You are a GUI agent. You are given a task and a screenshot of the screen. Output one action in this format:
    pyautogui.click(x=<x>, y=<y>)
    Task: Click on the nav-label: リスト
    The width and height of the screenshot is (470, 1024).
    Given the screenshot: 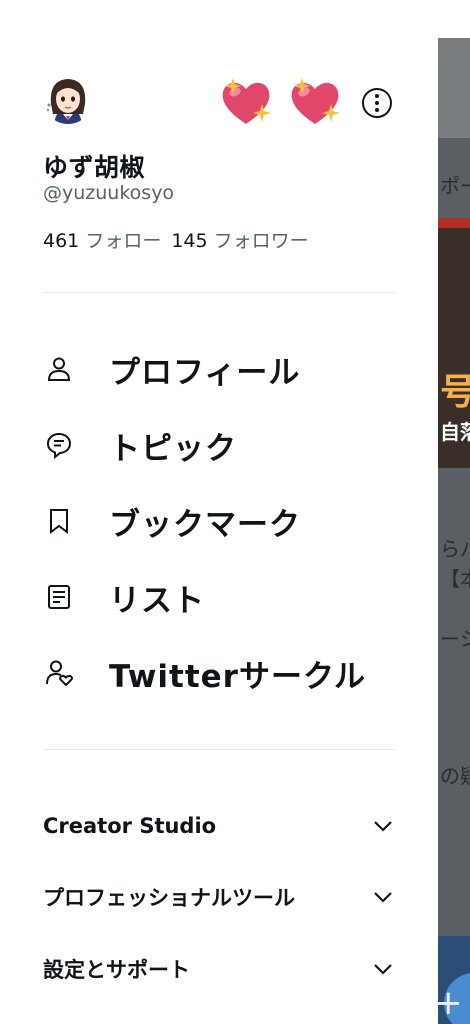 What is the action you would take?
    pyautogui.click(x=157, y=600)
    